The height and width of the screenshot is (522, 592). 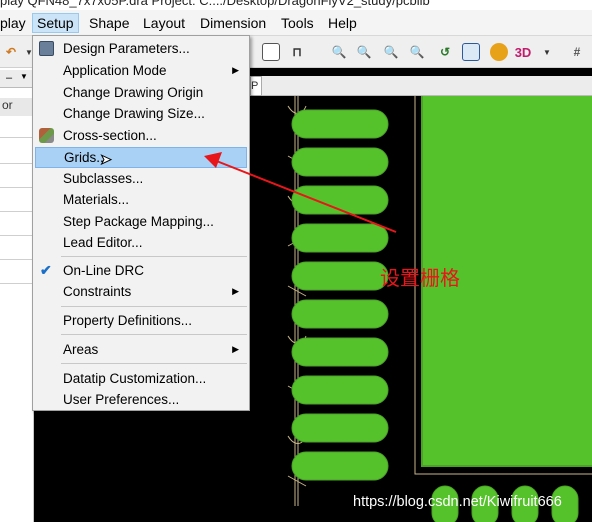 What do you see at coordinates (213, 160) in the screenshot?
I see `arrow-head` at bounding box center [213, 160].